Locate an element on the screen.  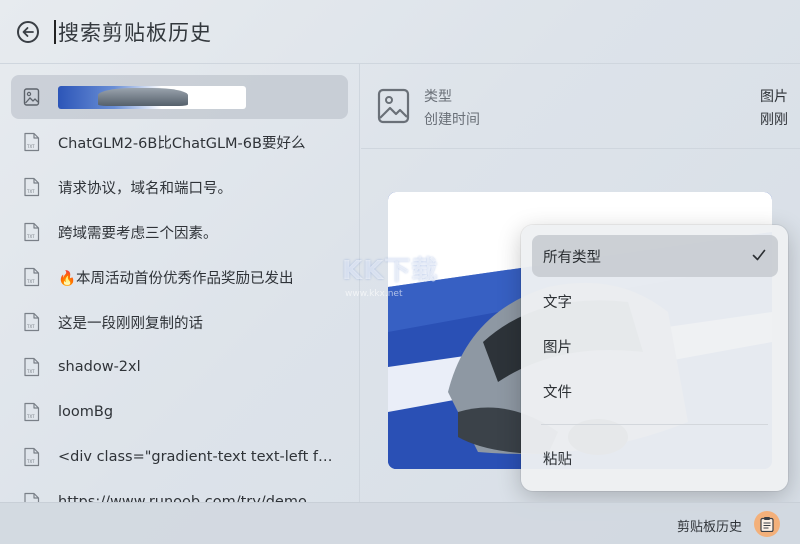
list-item-text: 🔥本周活动首份优秀作品奖励已发出 is located at coordinates (176, 278).